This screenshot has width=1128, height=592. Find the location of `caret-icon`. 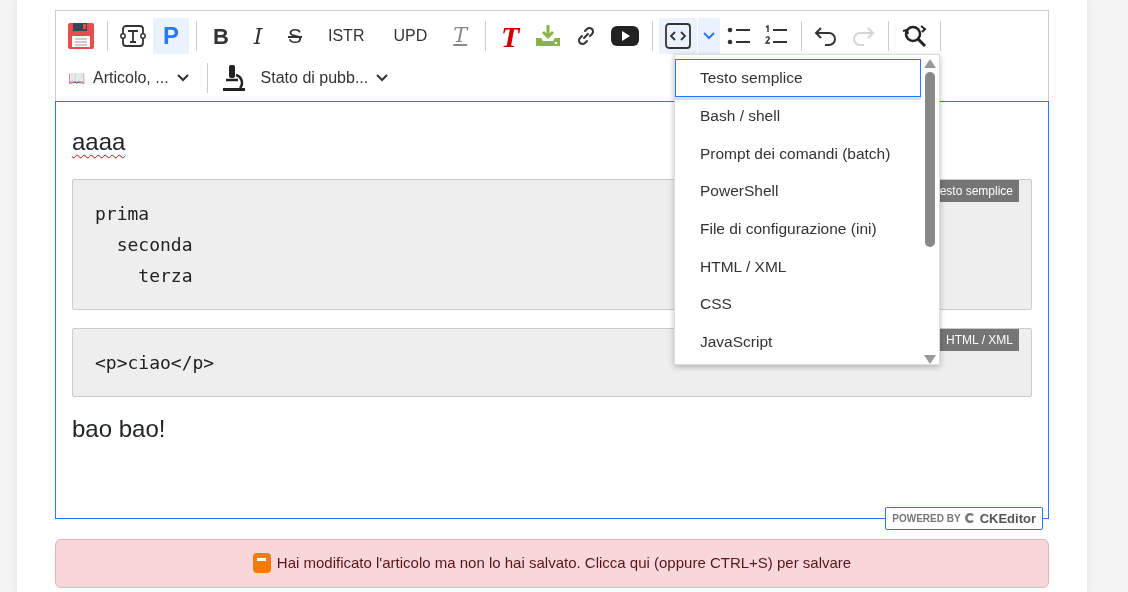

caret-icon is located at coordinates (709, 36).